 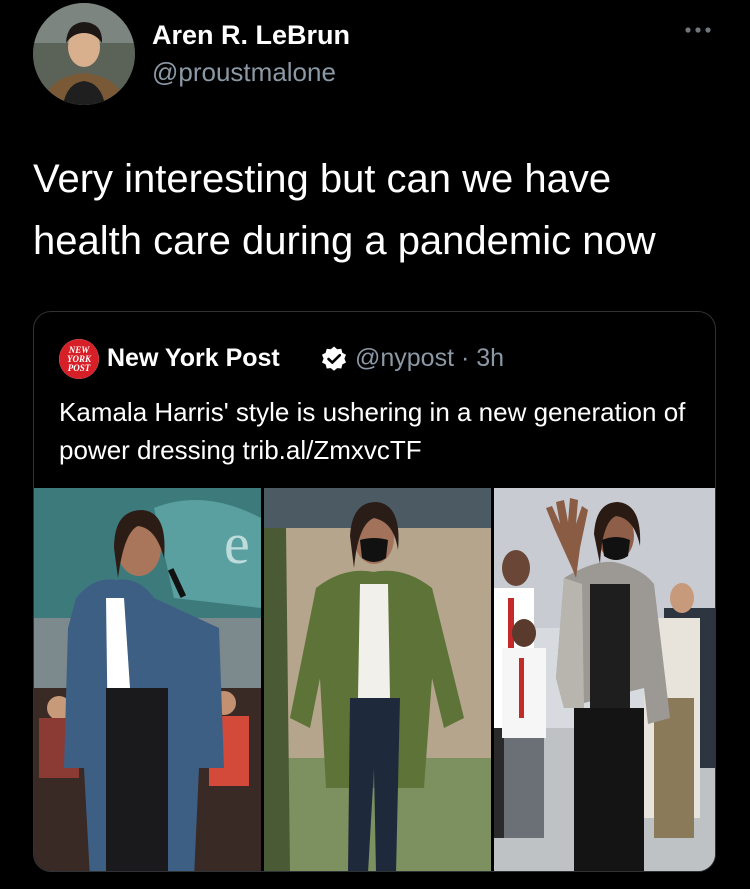 What do you see at coordinates (334, 358) in the screenshot?
I see `verified-badge-icon` at bounding box center [334, 358].